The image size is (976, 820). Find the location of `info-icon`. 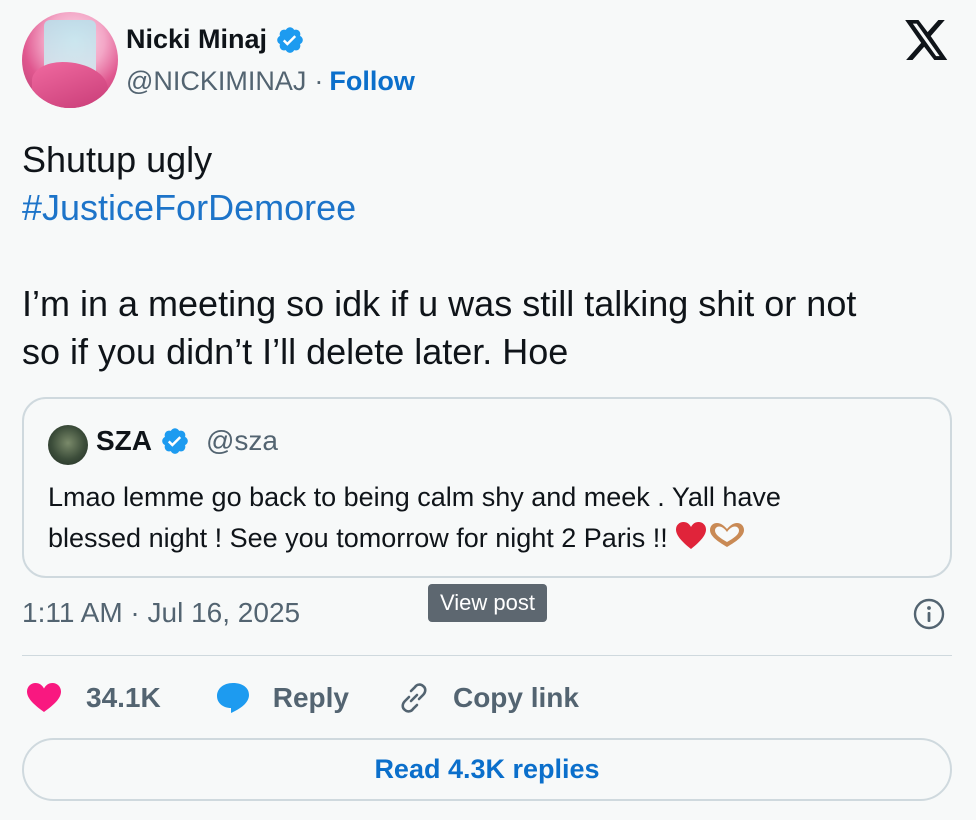

info-icon is located at coordinates (929, 614).